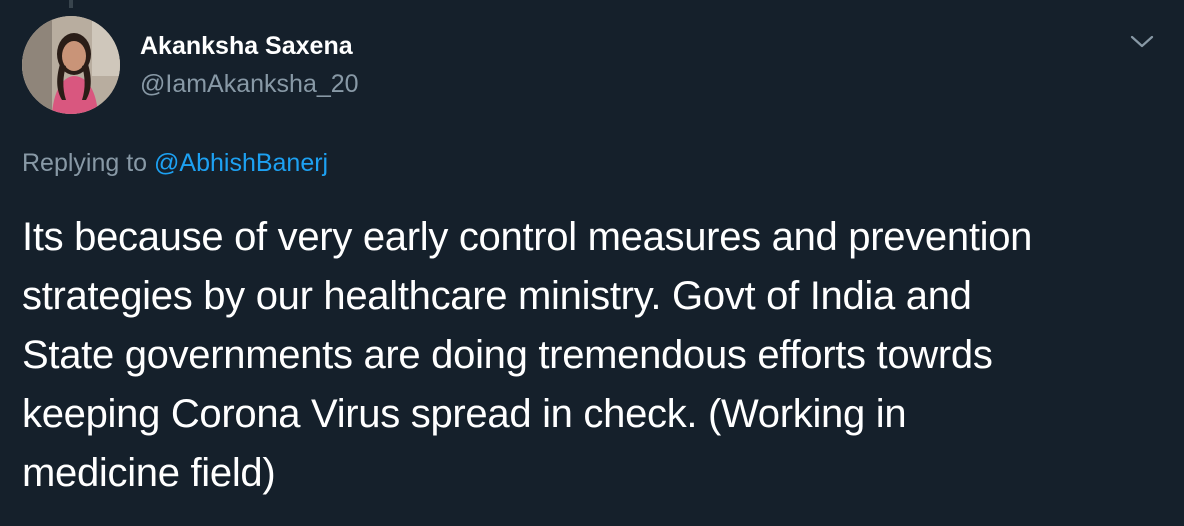  What do you see at coordinates (249, 46) in the screenshot?
I see `author-display-name: Akanksha Saxena` at bounding box center [249, 46].